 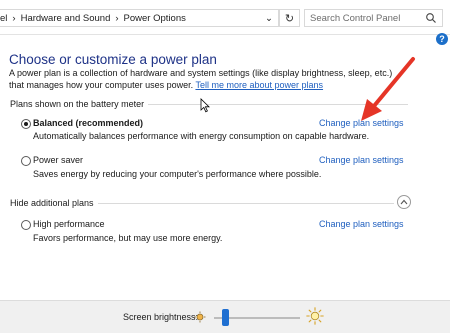 I want to click on refresh-icon: ↻, so click(x=289, y=18).